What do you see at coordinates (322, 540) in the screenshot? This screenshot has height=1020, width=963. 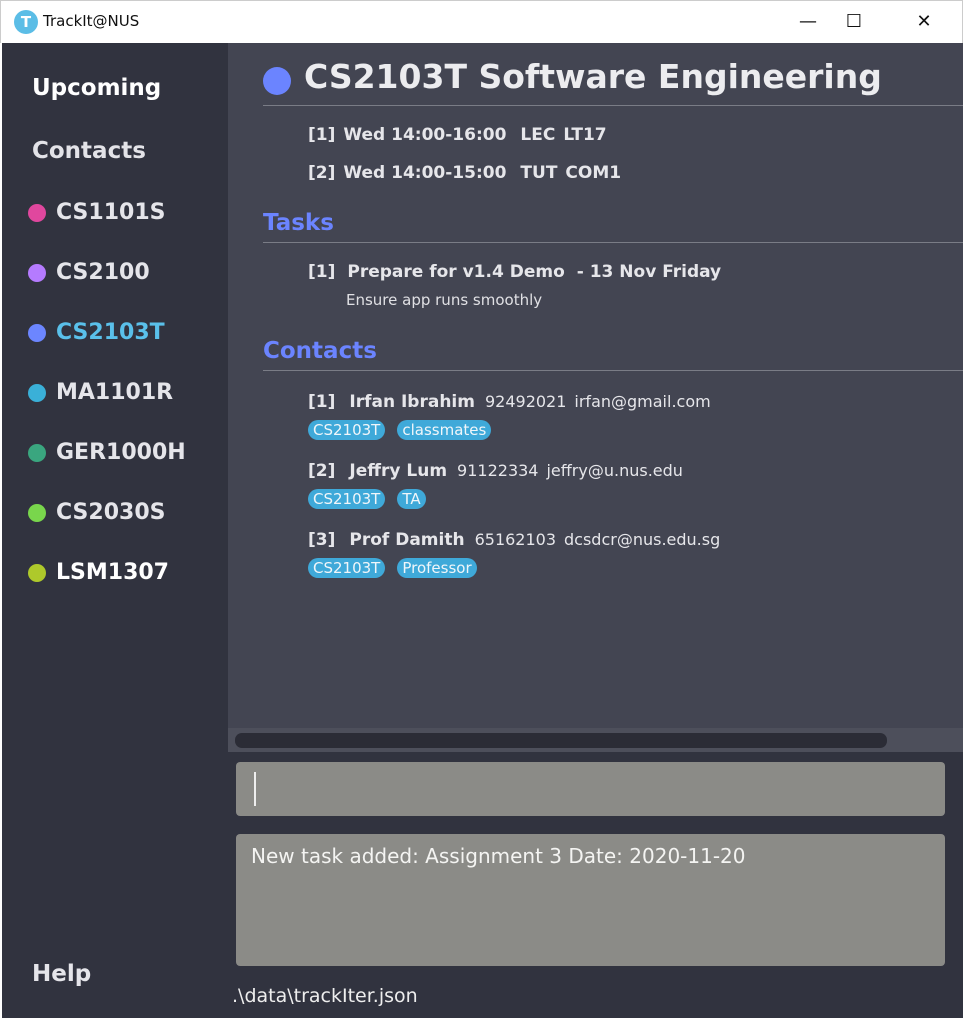 I see `index: [3]` at bounding box center [322, 540].